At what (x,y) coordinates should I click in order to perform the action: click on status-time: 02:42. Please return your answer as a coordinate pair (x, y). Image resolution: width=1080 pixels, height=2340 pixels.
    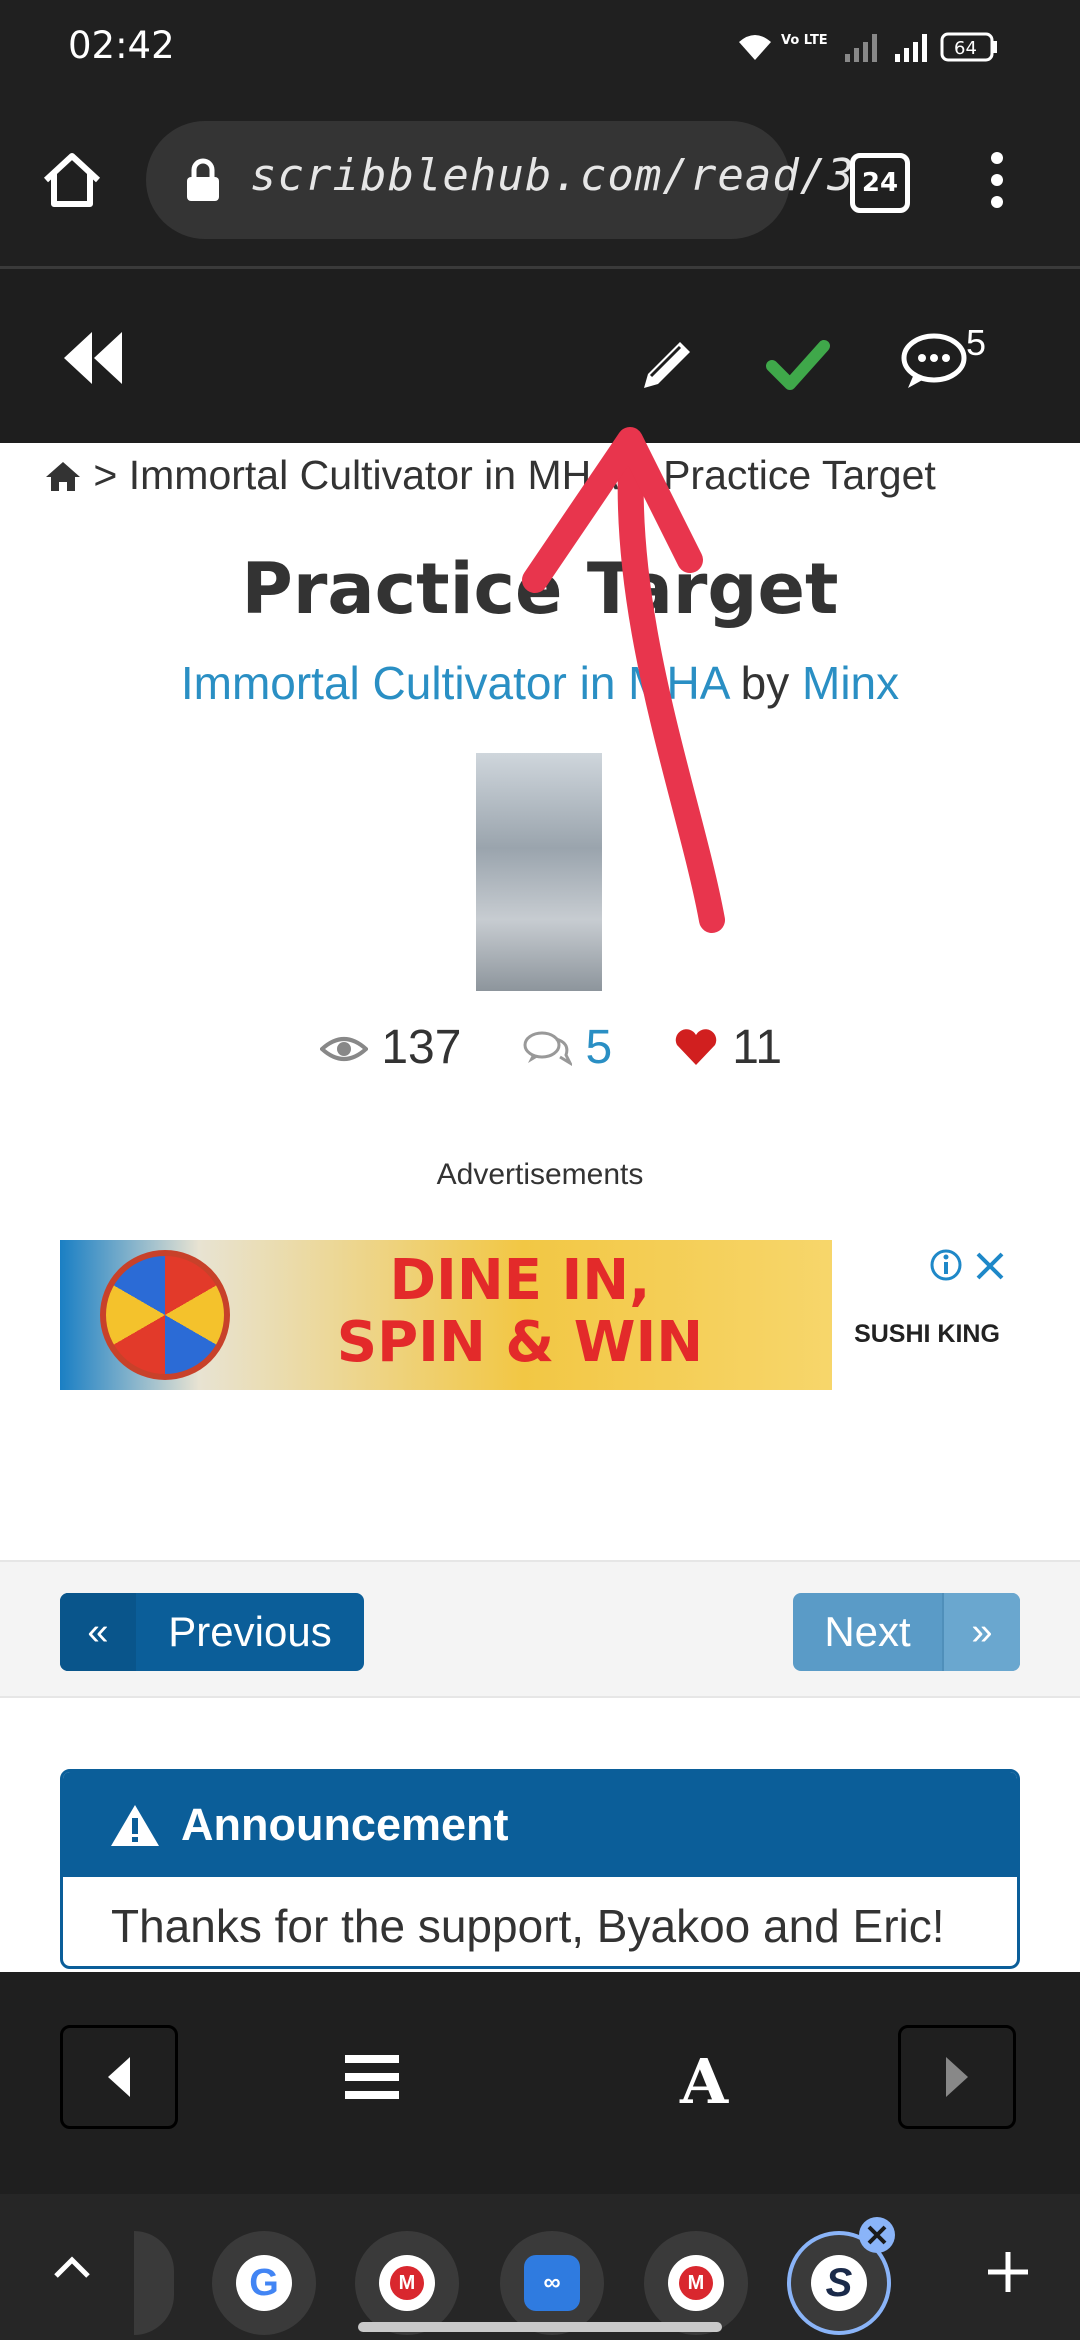
    Looking at the image, I should click on (121, 45).